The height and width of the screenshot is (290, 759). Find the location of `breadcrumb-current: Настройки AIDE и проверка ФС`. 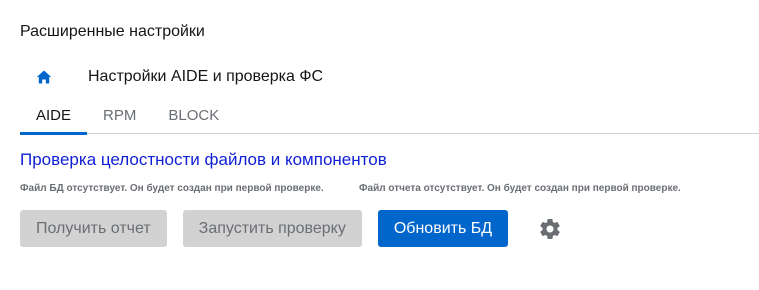

breadcrumb-current: Настройки AIDE и проверка ФС is located at coordinates (206, 76).